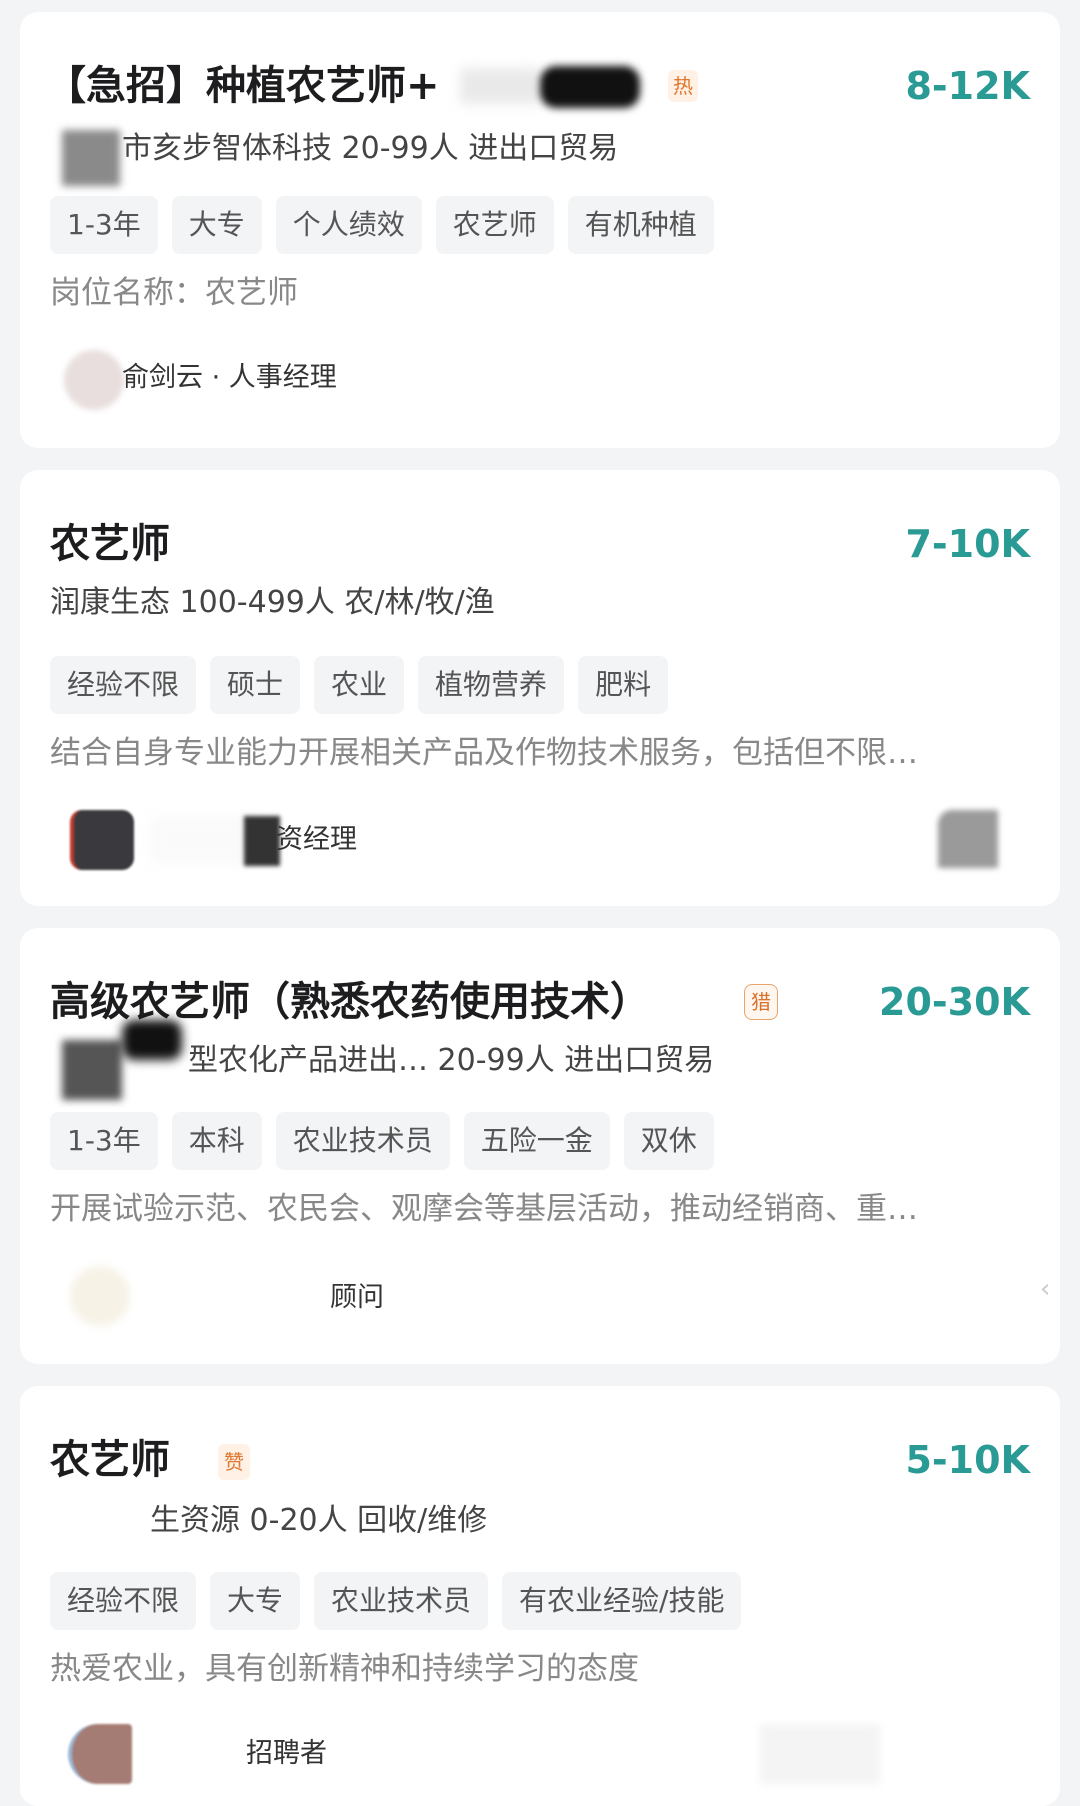 The height and width of the screenshot is (1806, 1080). I want to click on tag-list: 1-3年 大专 个人绩效 农艺师 有机种植, so click(382, 225).